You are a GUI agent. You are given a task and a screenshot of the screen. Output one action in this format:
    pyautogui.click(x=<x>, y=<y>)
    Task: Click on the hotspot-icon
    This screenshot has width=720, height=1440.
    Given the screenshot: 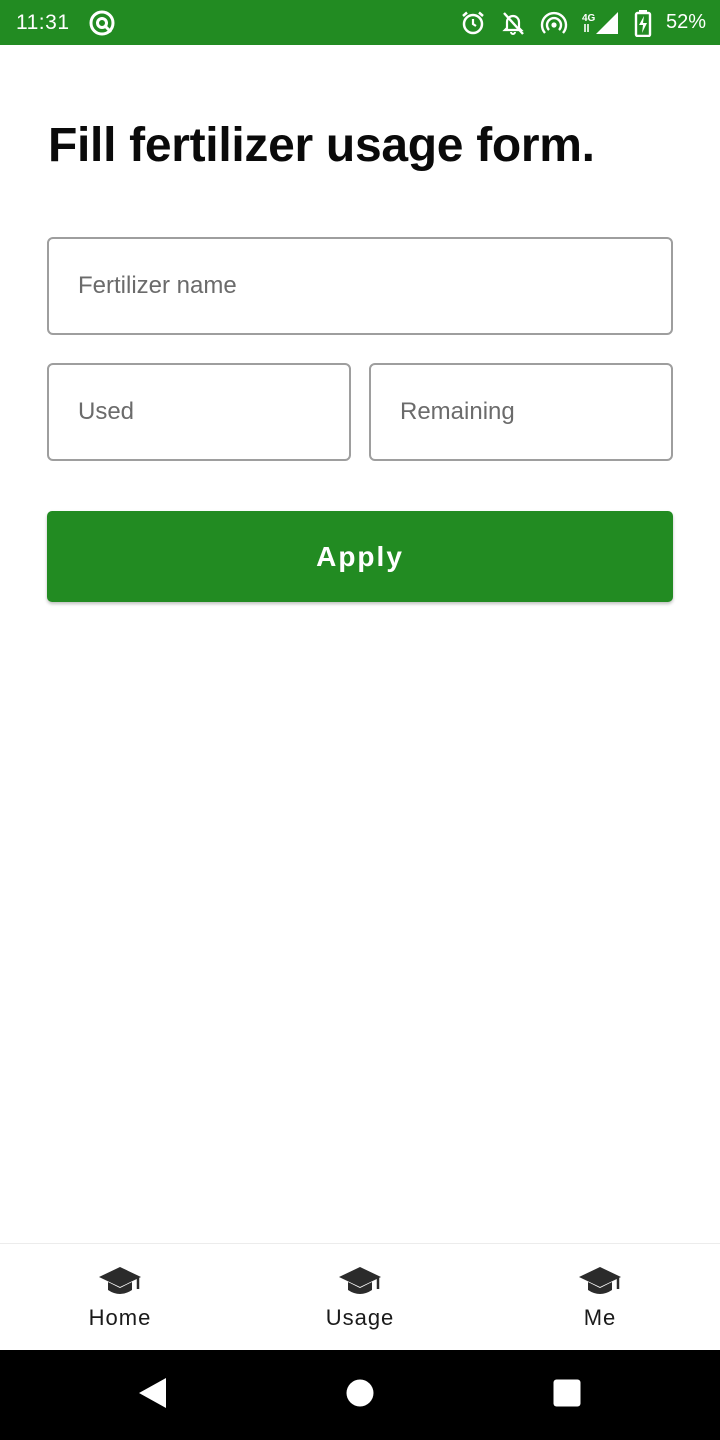 What is the action you would take?
    pyautogui.click(x=554, y=23)
    